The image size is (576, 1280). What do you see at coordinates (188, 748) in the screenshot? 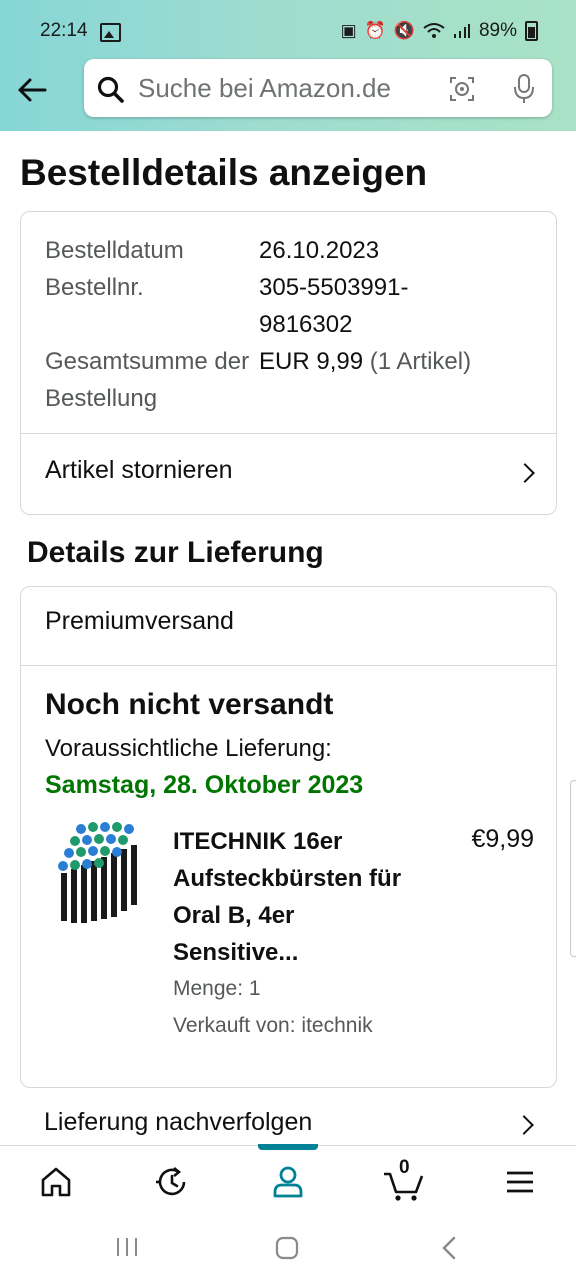
I see `eta-label: Voraussichtliche Lieferung:` at bounding box center [188, 748].